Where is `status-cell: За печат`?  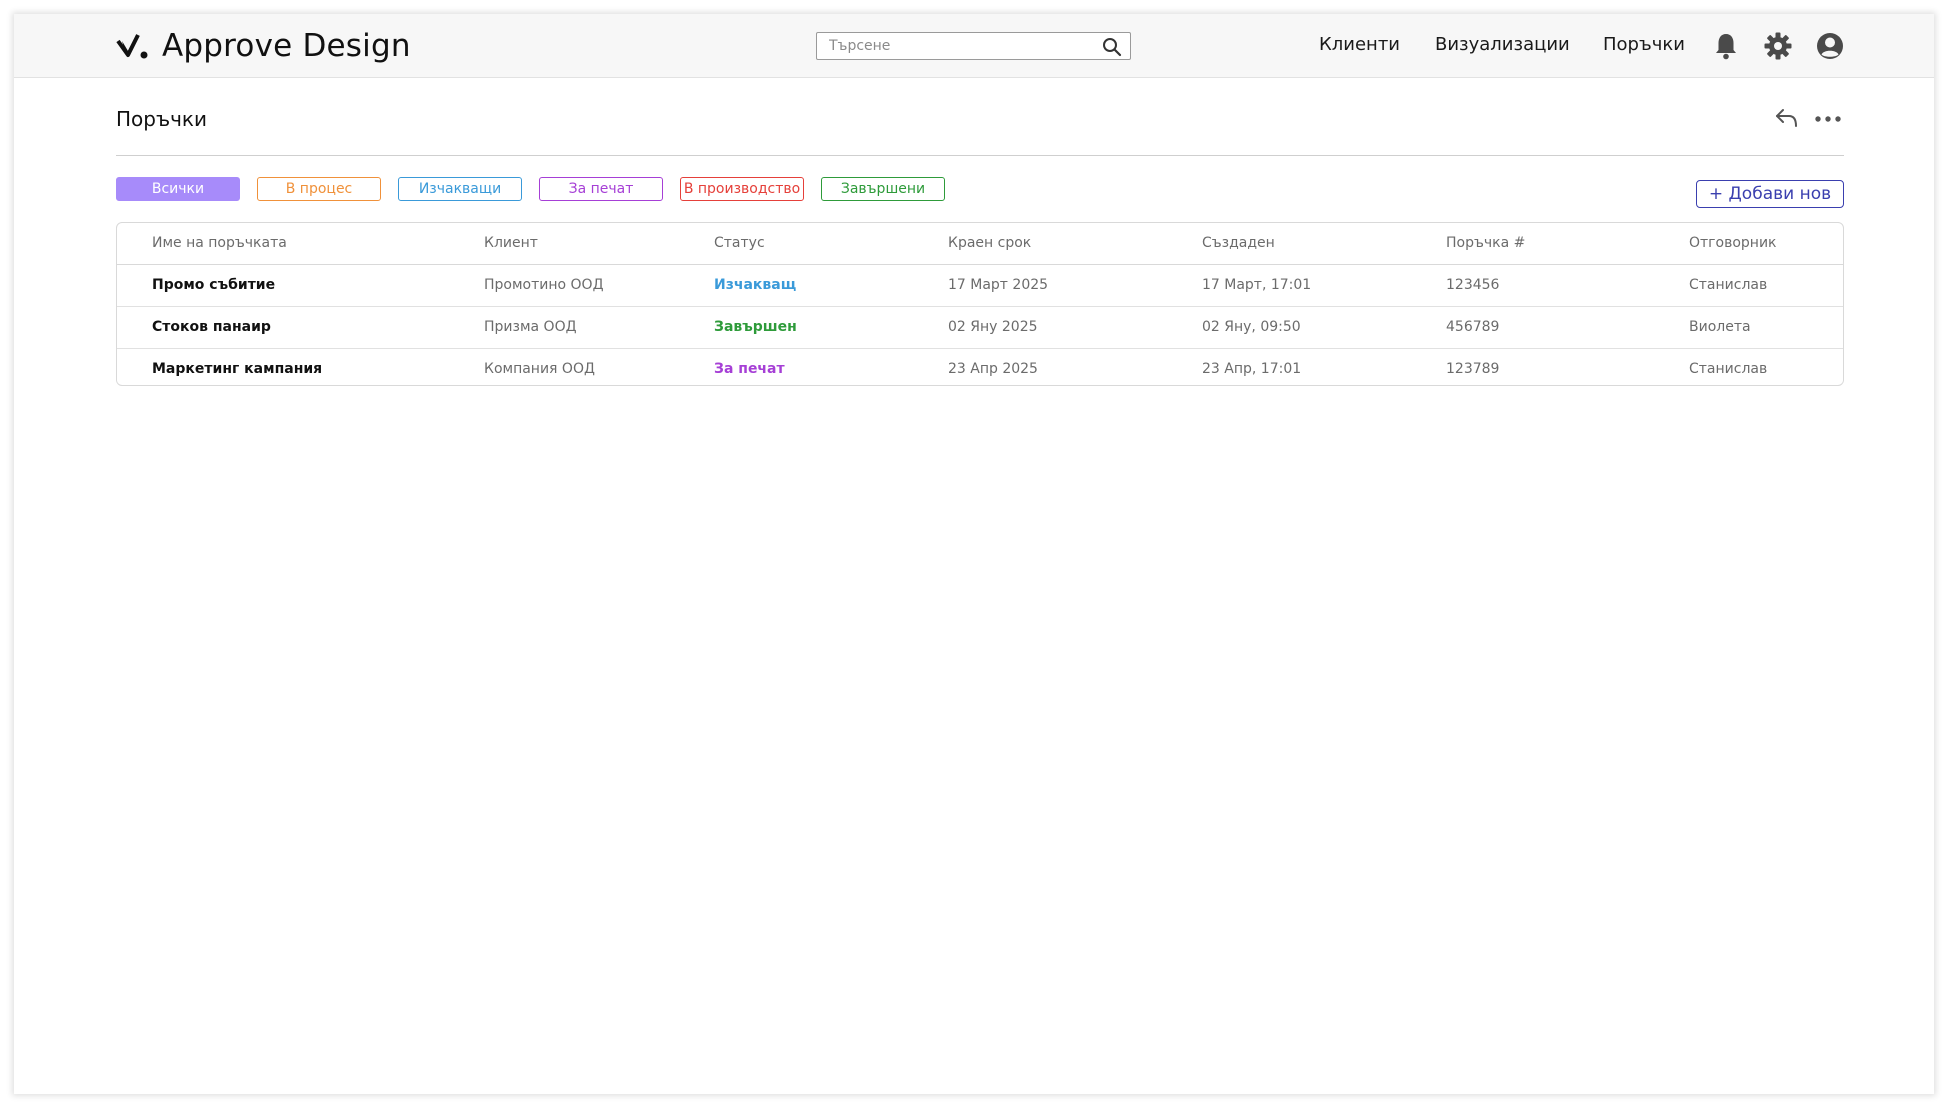 status-cell: За печат is located at coordinates (749, 369).